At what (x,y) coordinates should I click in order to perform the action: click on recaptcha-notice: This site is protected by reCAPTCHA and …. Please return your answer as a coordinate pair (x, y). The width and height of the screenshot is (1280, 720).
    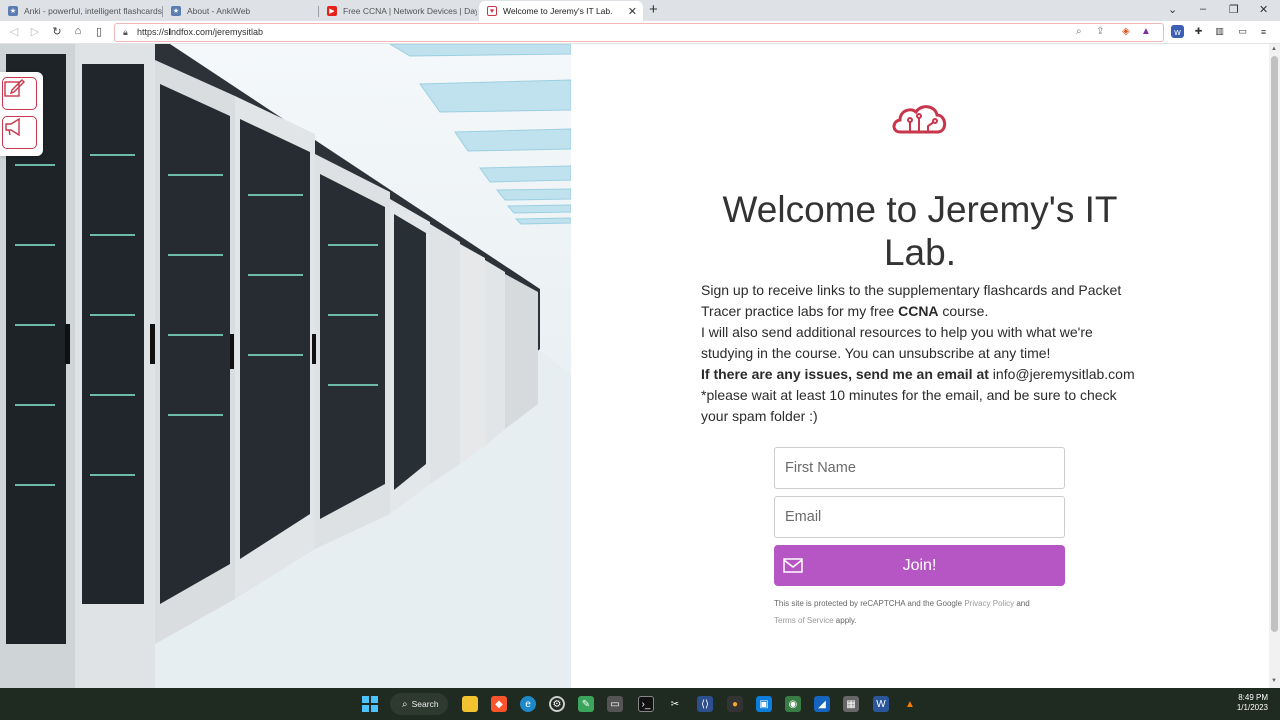
    Looking at the image, I should click on (902, 612).